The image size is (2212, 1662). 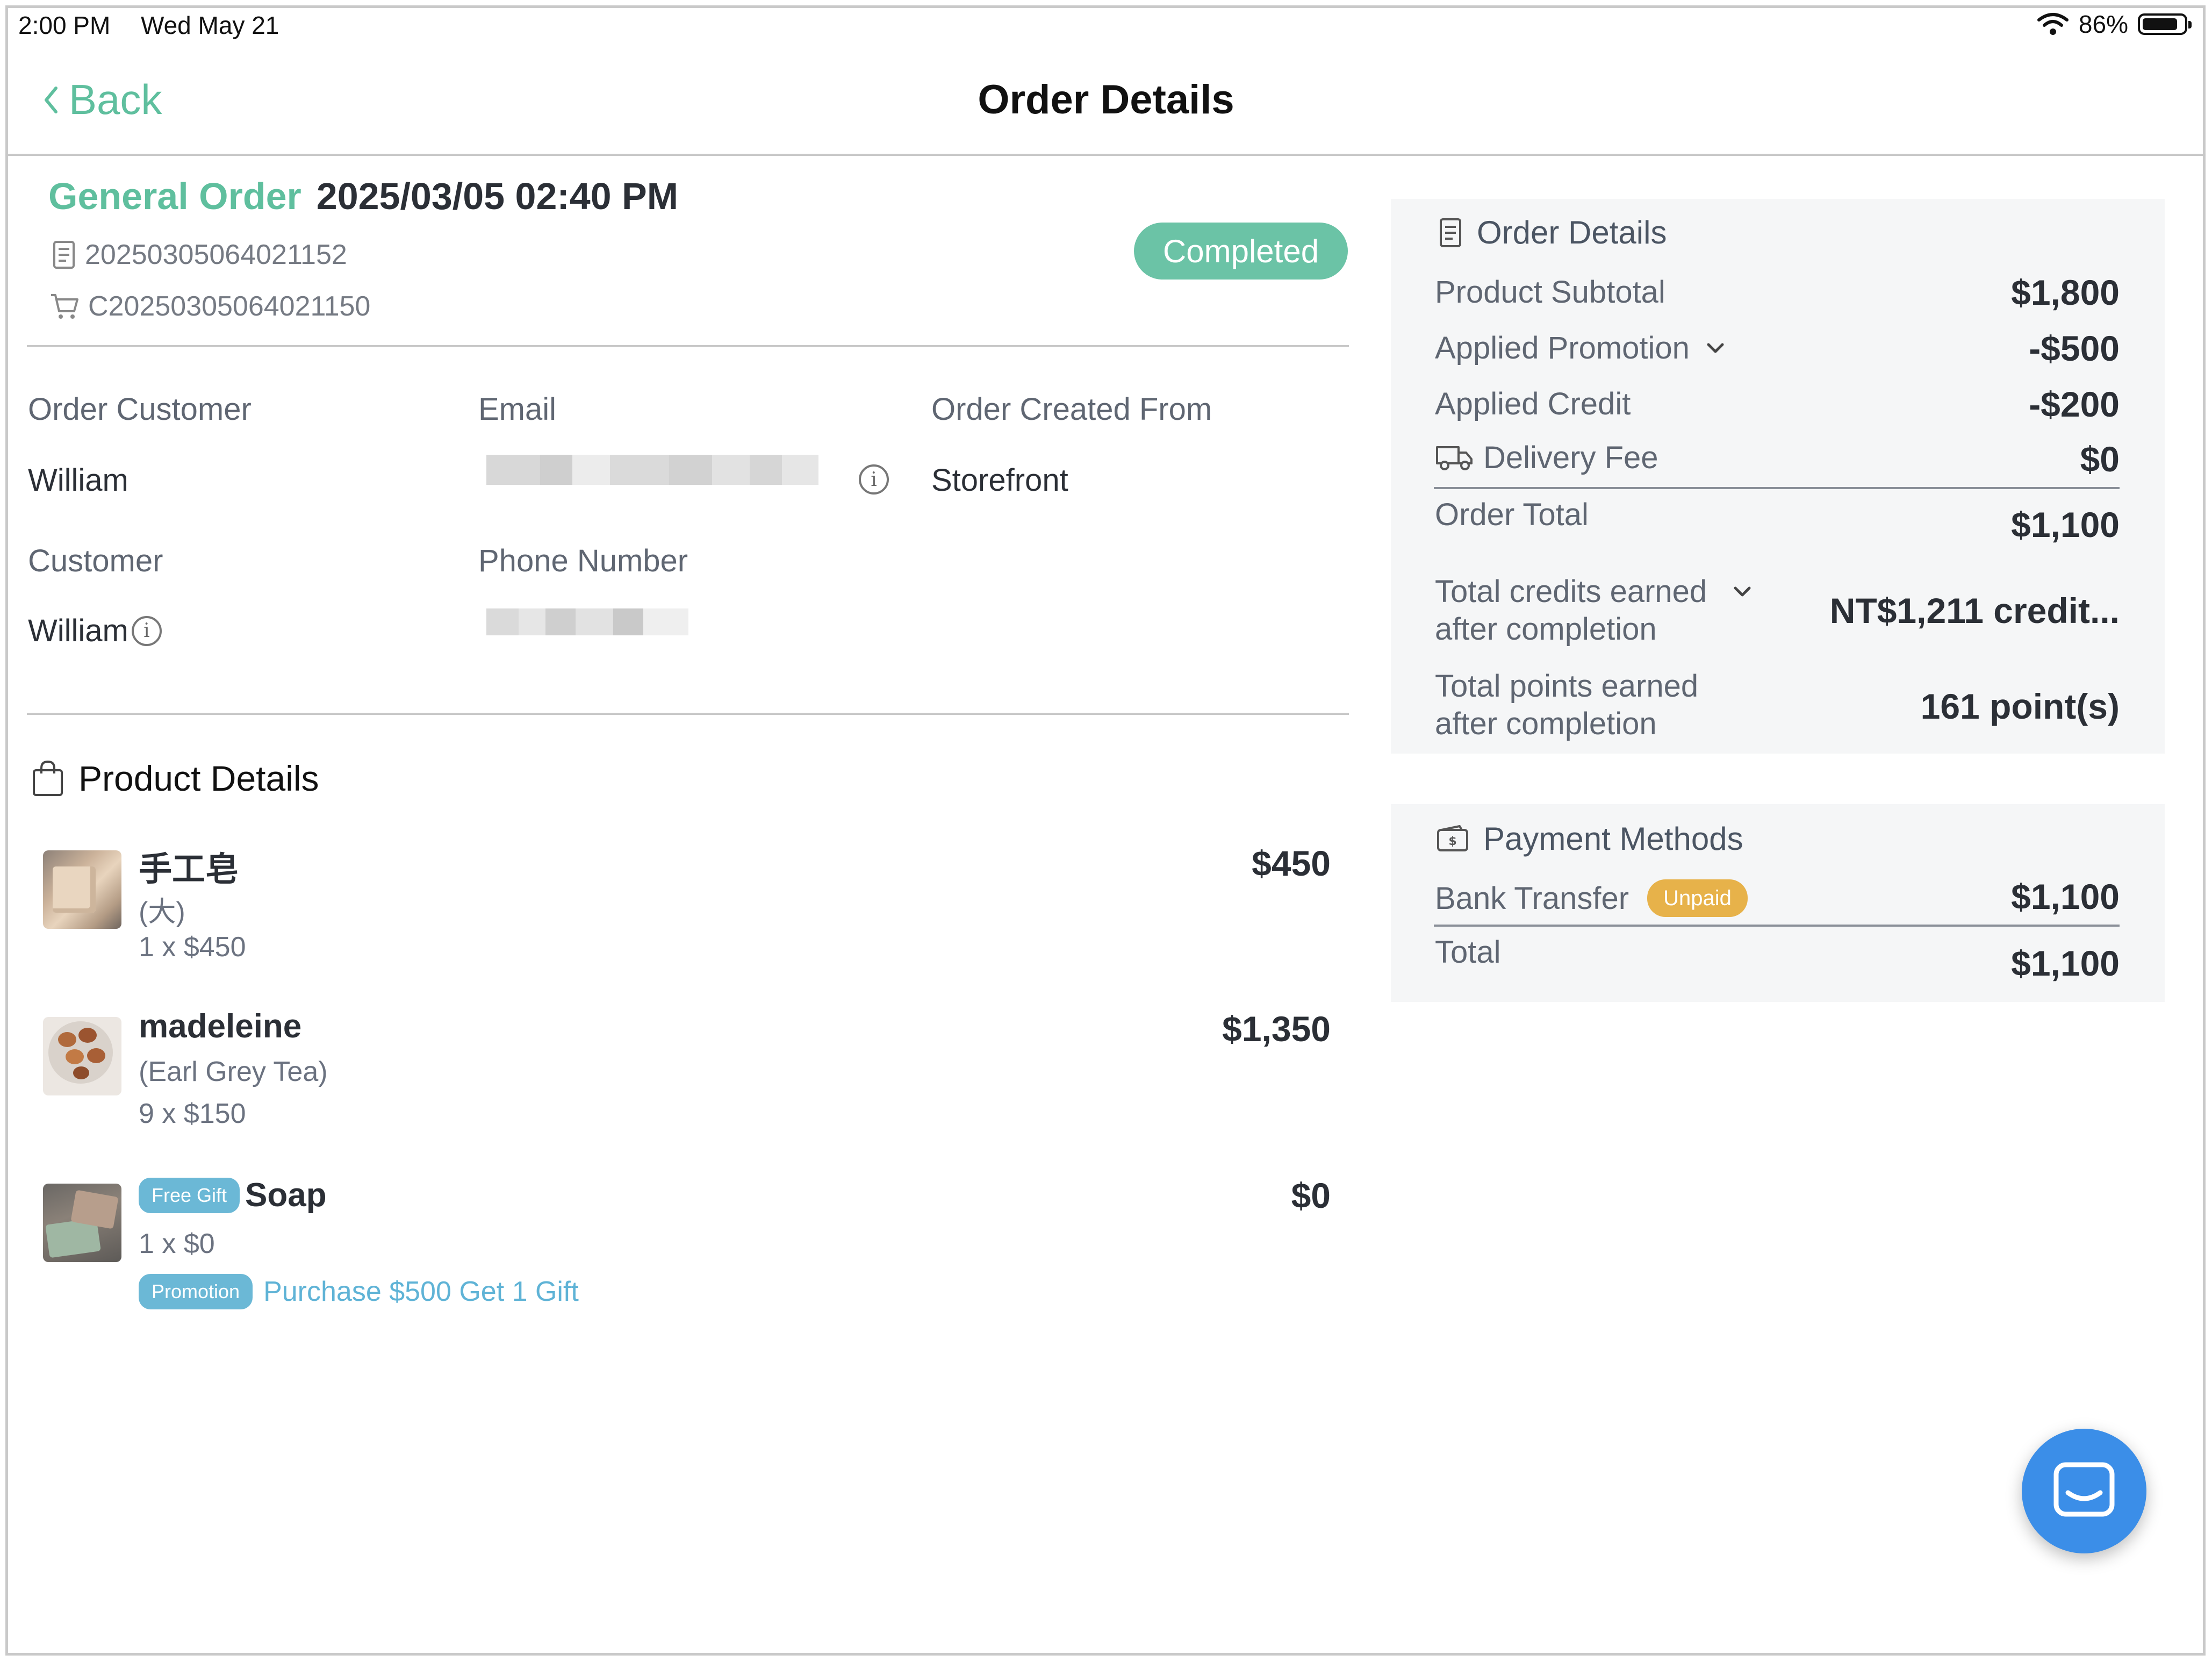 I want to click on points-earned-value: 161 point(s), so click(x=2020, y=706).